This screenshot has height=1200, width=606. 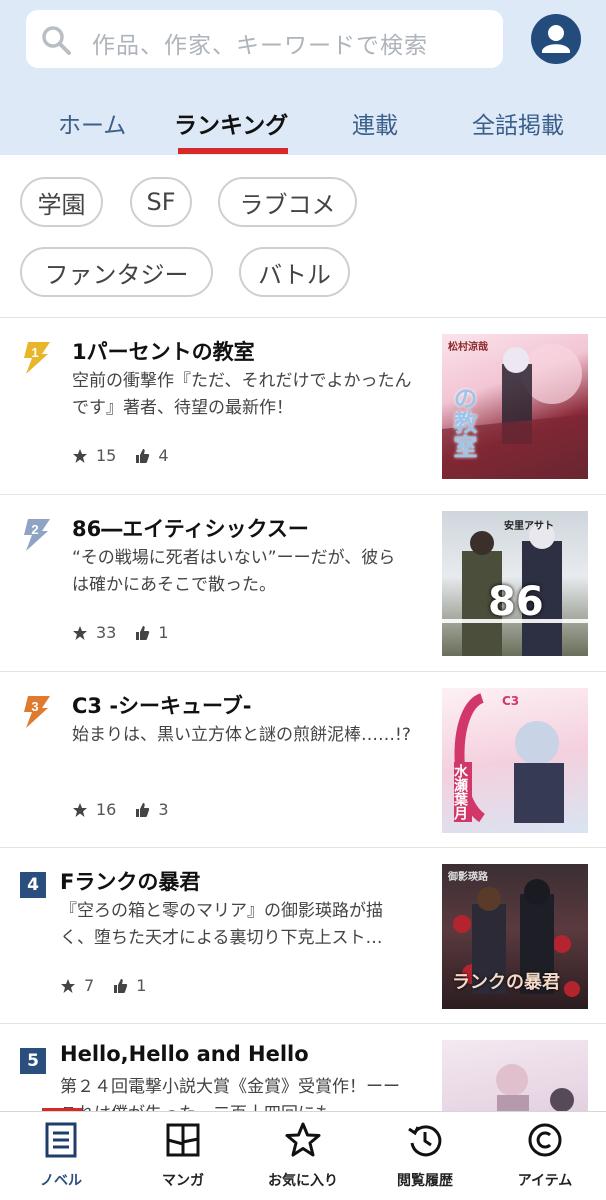 I want to click on nav-label: アイテム, so click(x=545, y=1181).